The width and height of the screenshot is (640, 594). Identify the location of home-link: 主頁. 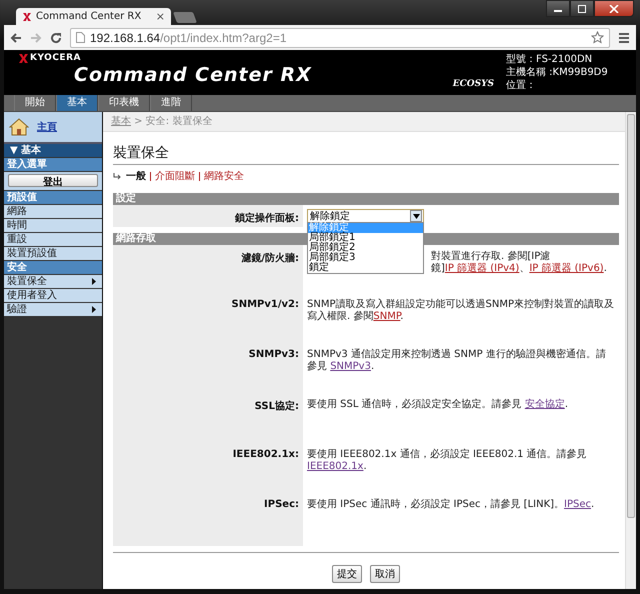
(53, 128).